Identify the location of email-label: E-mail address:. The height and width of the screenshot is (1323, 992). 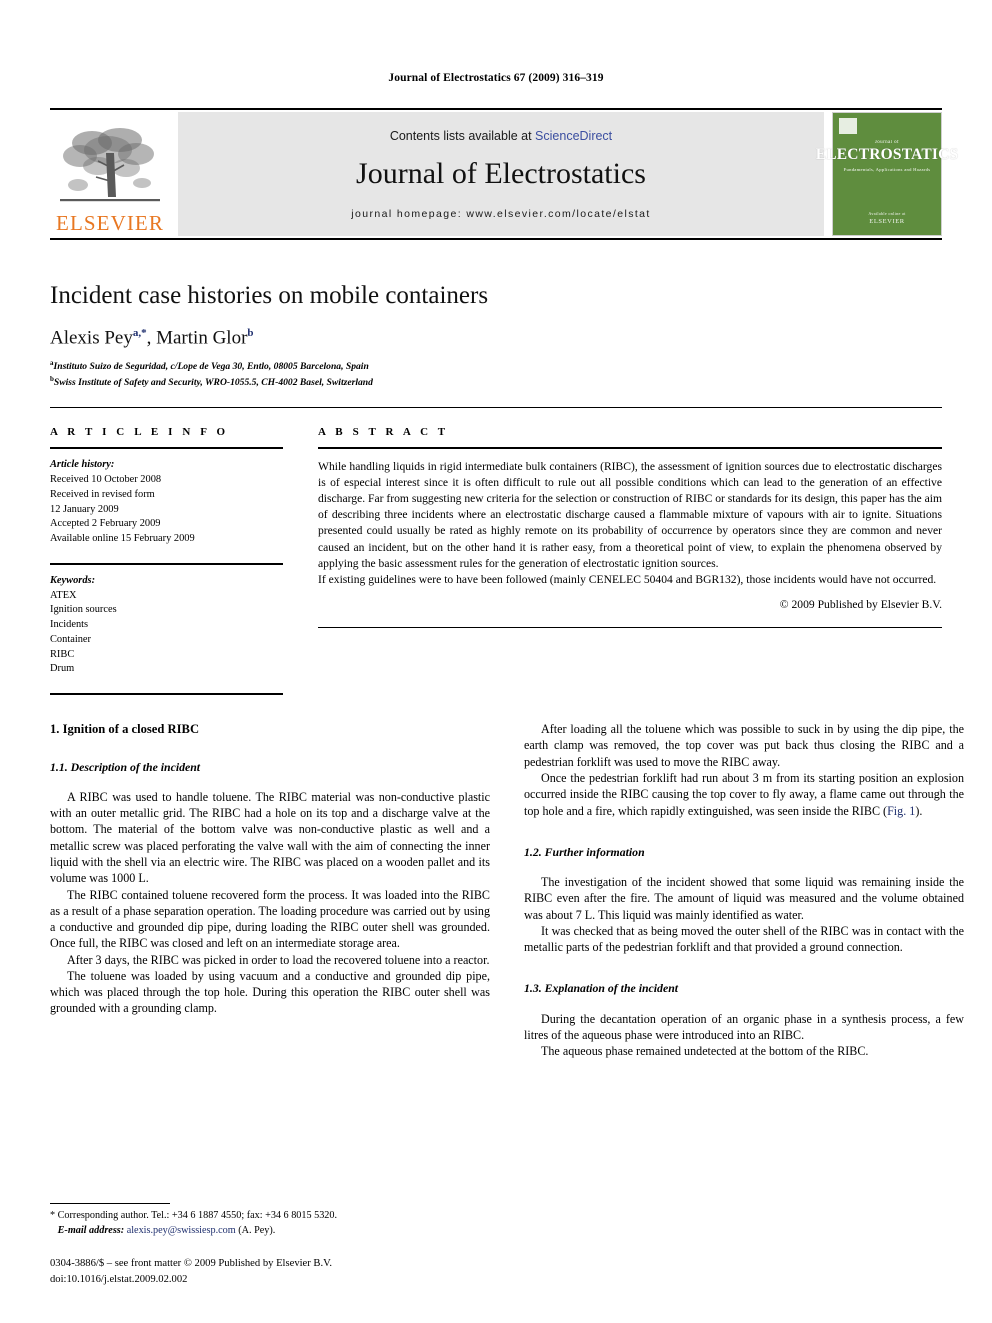
(91, 1230).